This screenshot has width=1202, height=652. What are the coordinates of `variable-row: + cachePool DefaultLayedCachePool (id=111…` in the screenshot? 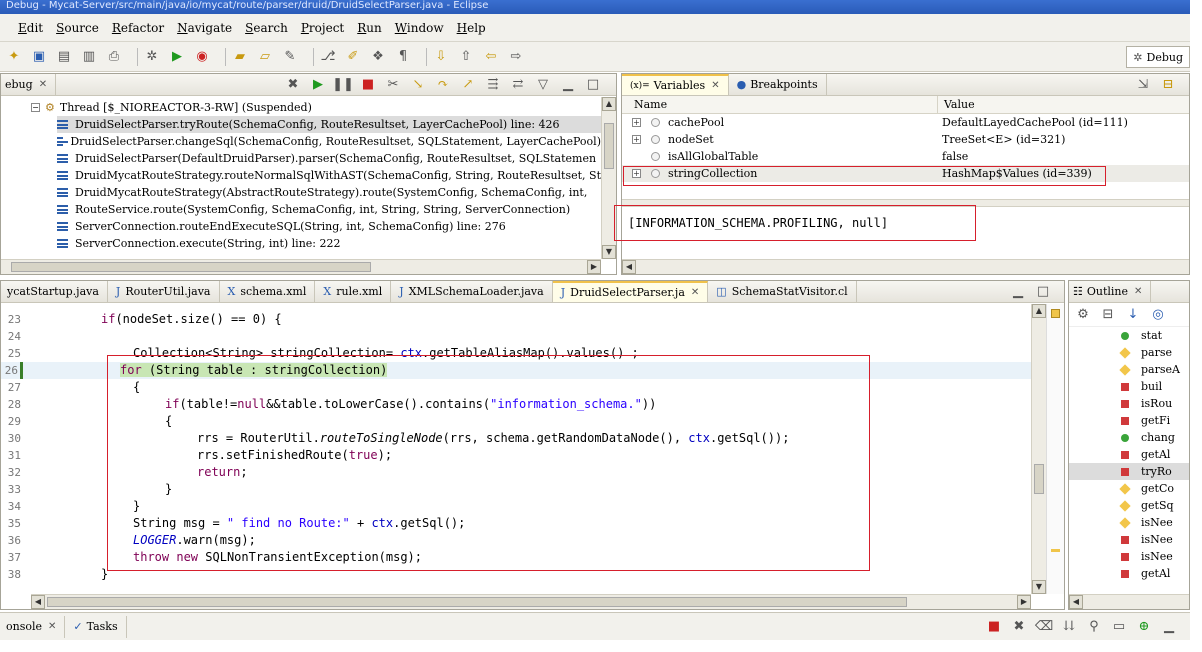 It's located at (905, 122).